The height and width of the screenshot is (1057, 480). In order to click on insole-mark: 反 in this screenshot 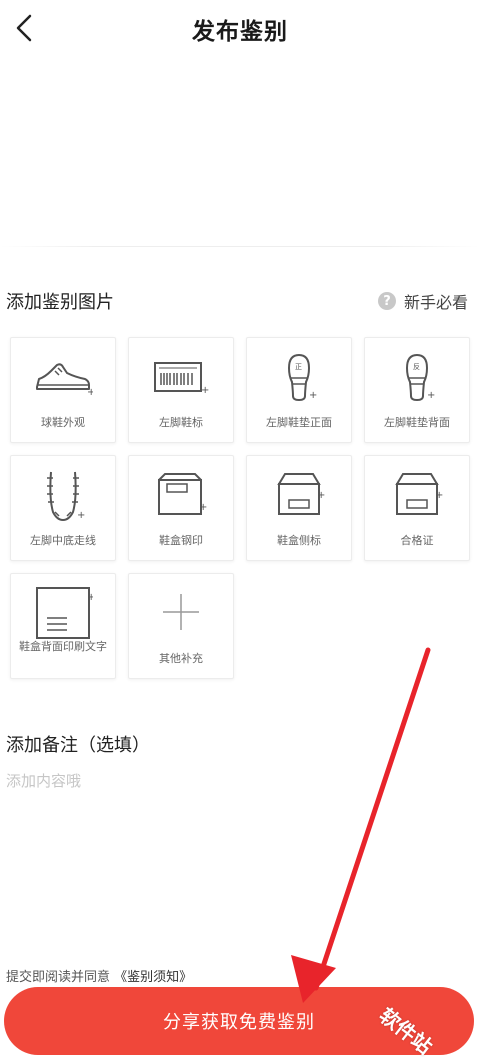, I will do `click(416, 366)`.